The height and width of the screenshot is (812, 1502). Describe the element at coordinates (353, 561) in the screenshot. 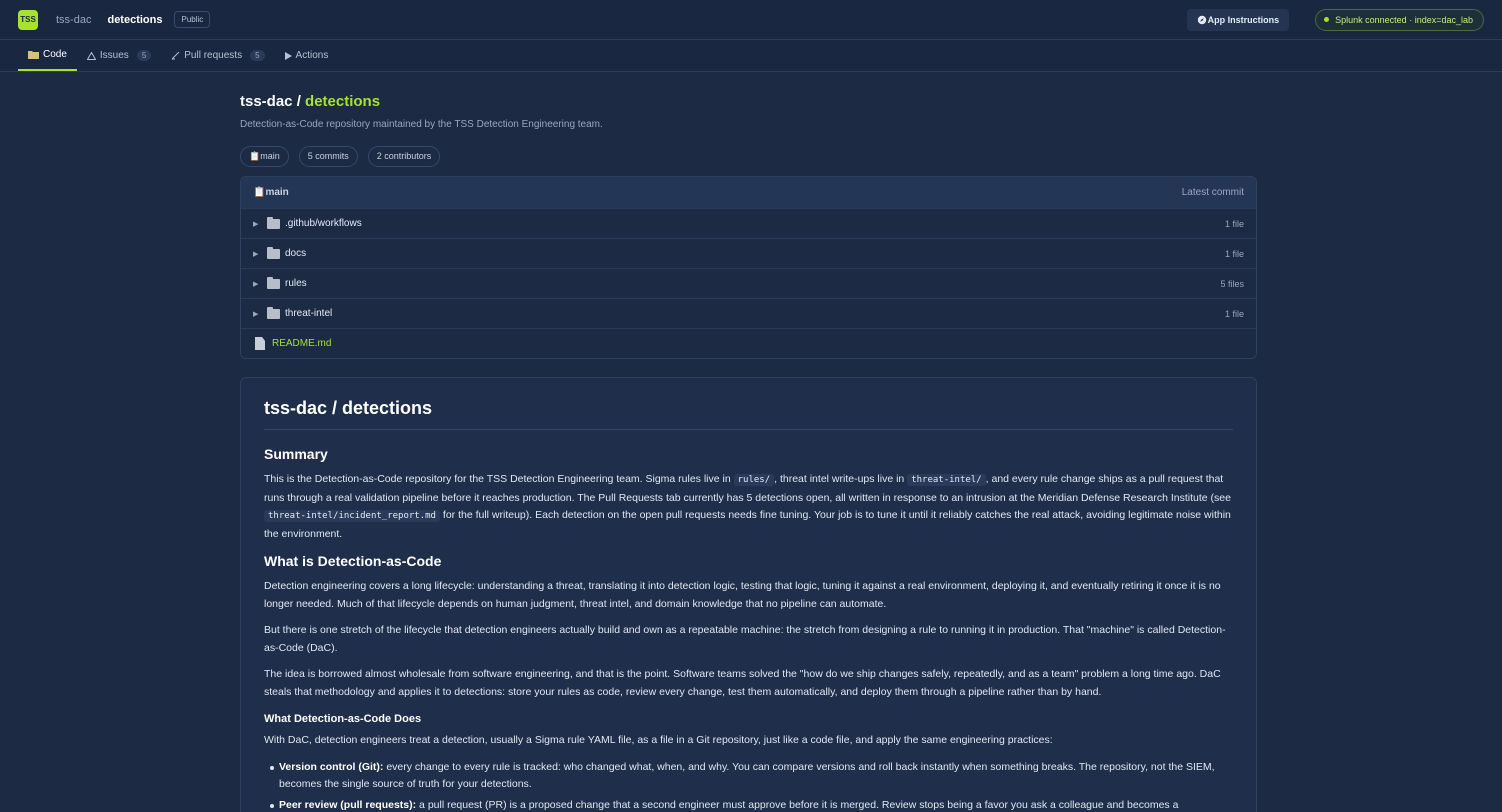

I see `what-is-dac-heading: What is Detection-as-Code` at that location.